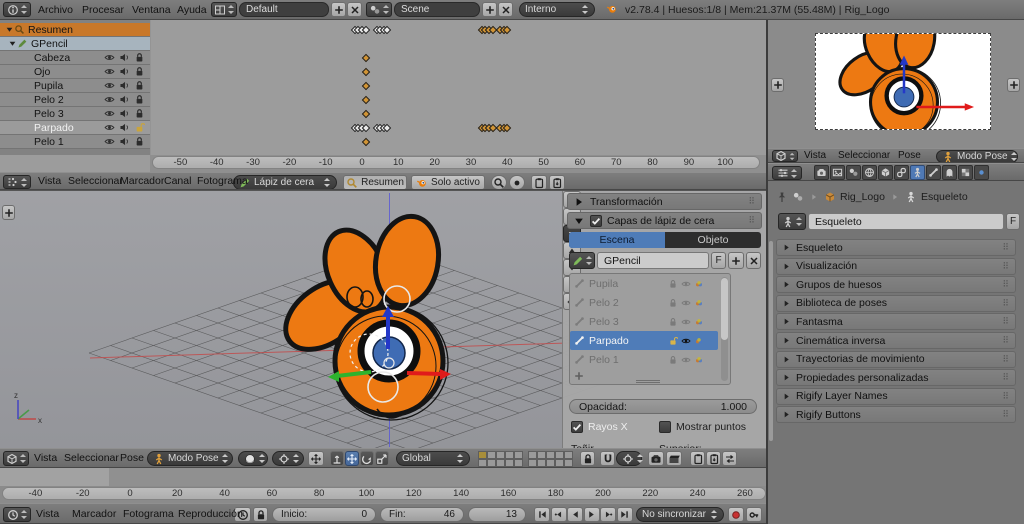  Describe the element at coordinates (771, 341) in the screenshot. I see `panel-scrollbar` at that location.